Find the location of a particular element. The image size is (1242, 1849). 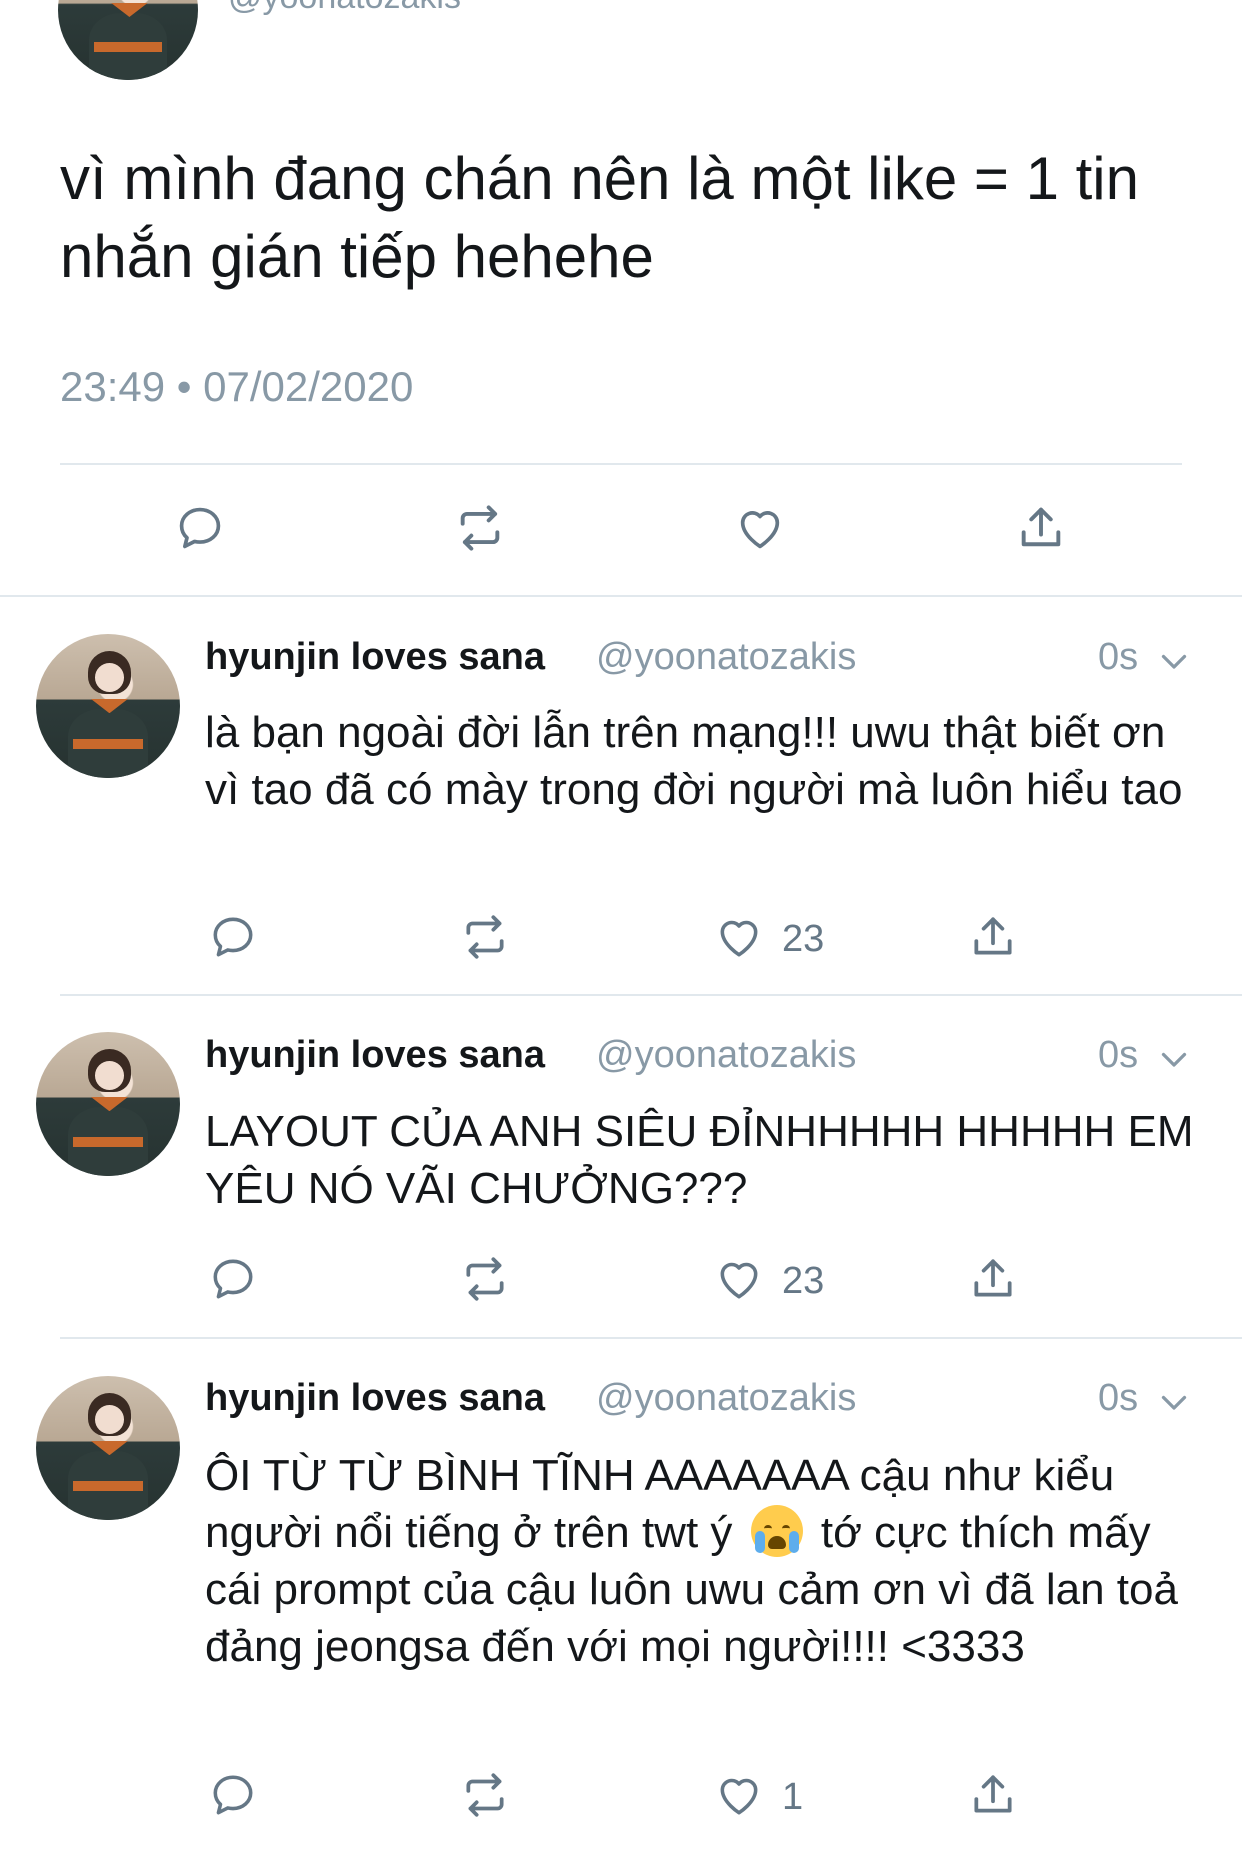

main-avatar is located at coordinates (128, 40).